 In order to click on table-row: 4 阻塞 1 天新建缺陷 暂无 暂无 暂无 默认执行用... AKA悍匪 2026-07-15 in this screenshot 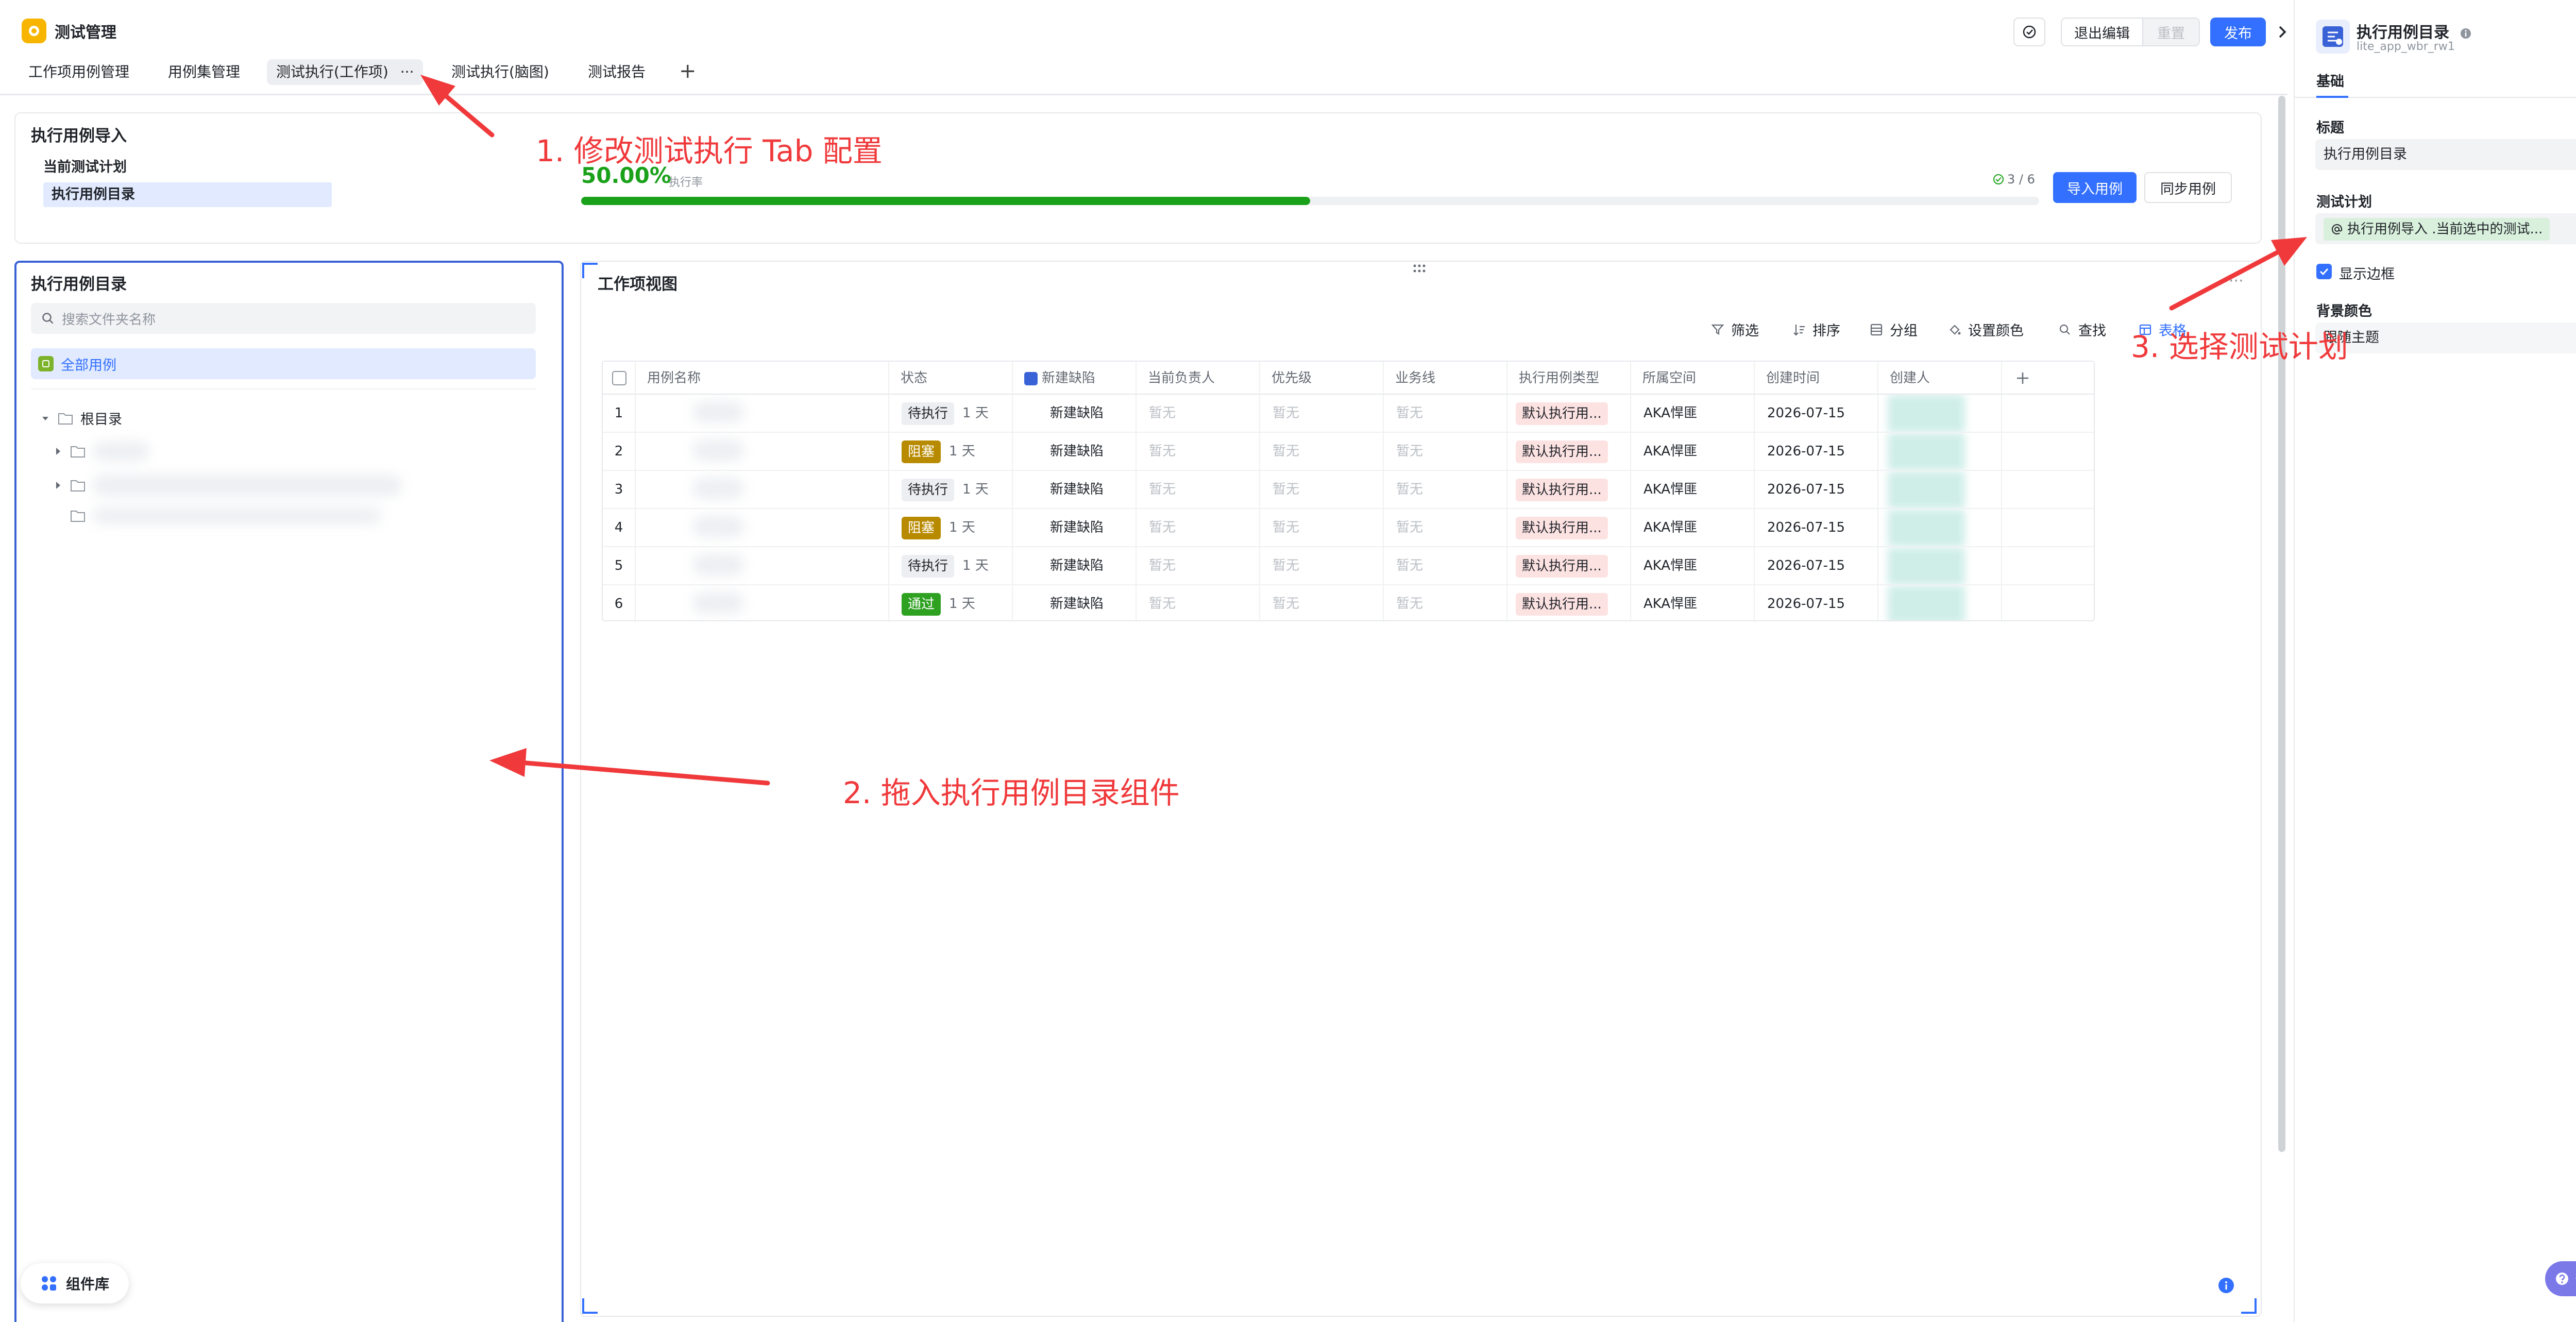, I will do `click(1348, 528)`.